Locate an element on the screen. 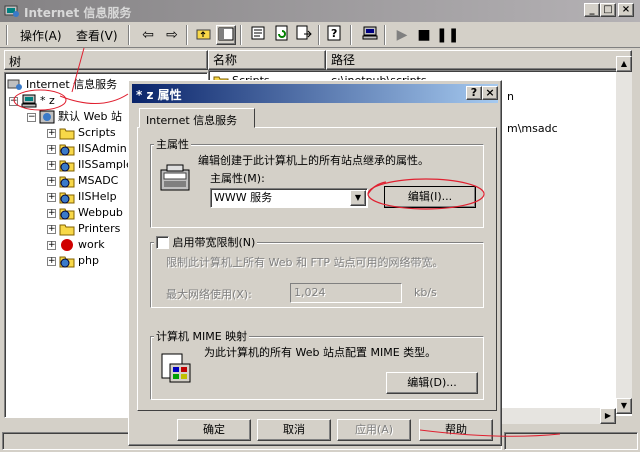 The width and height of the screenshot is (640, 452). tab-label: Internet 信息服务 is located at coordinates (192, 120).